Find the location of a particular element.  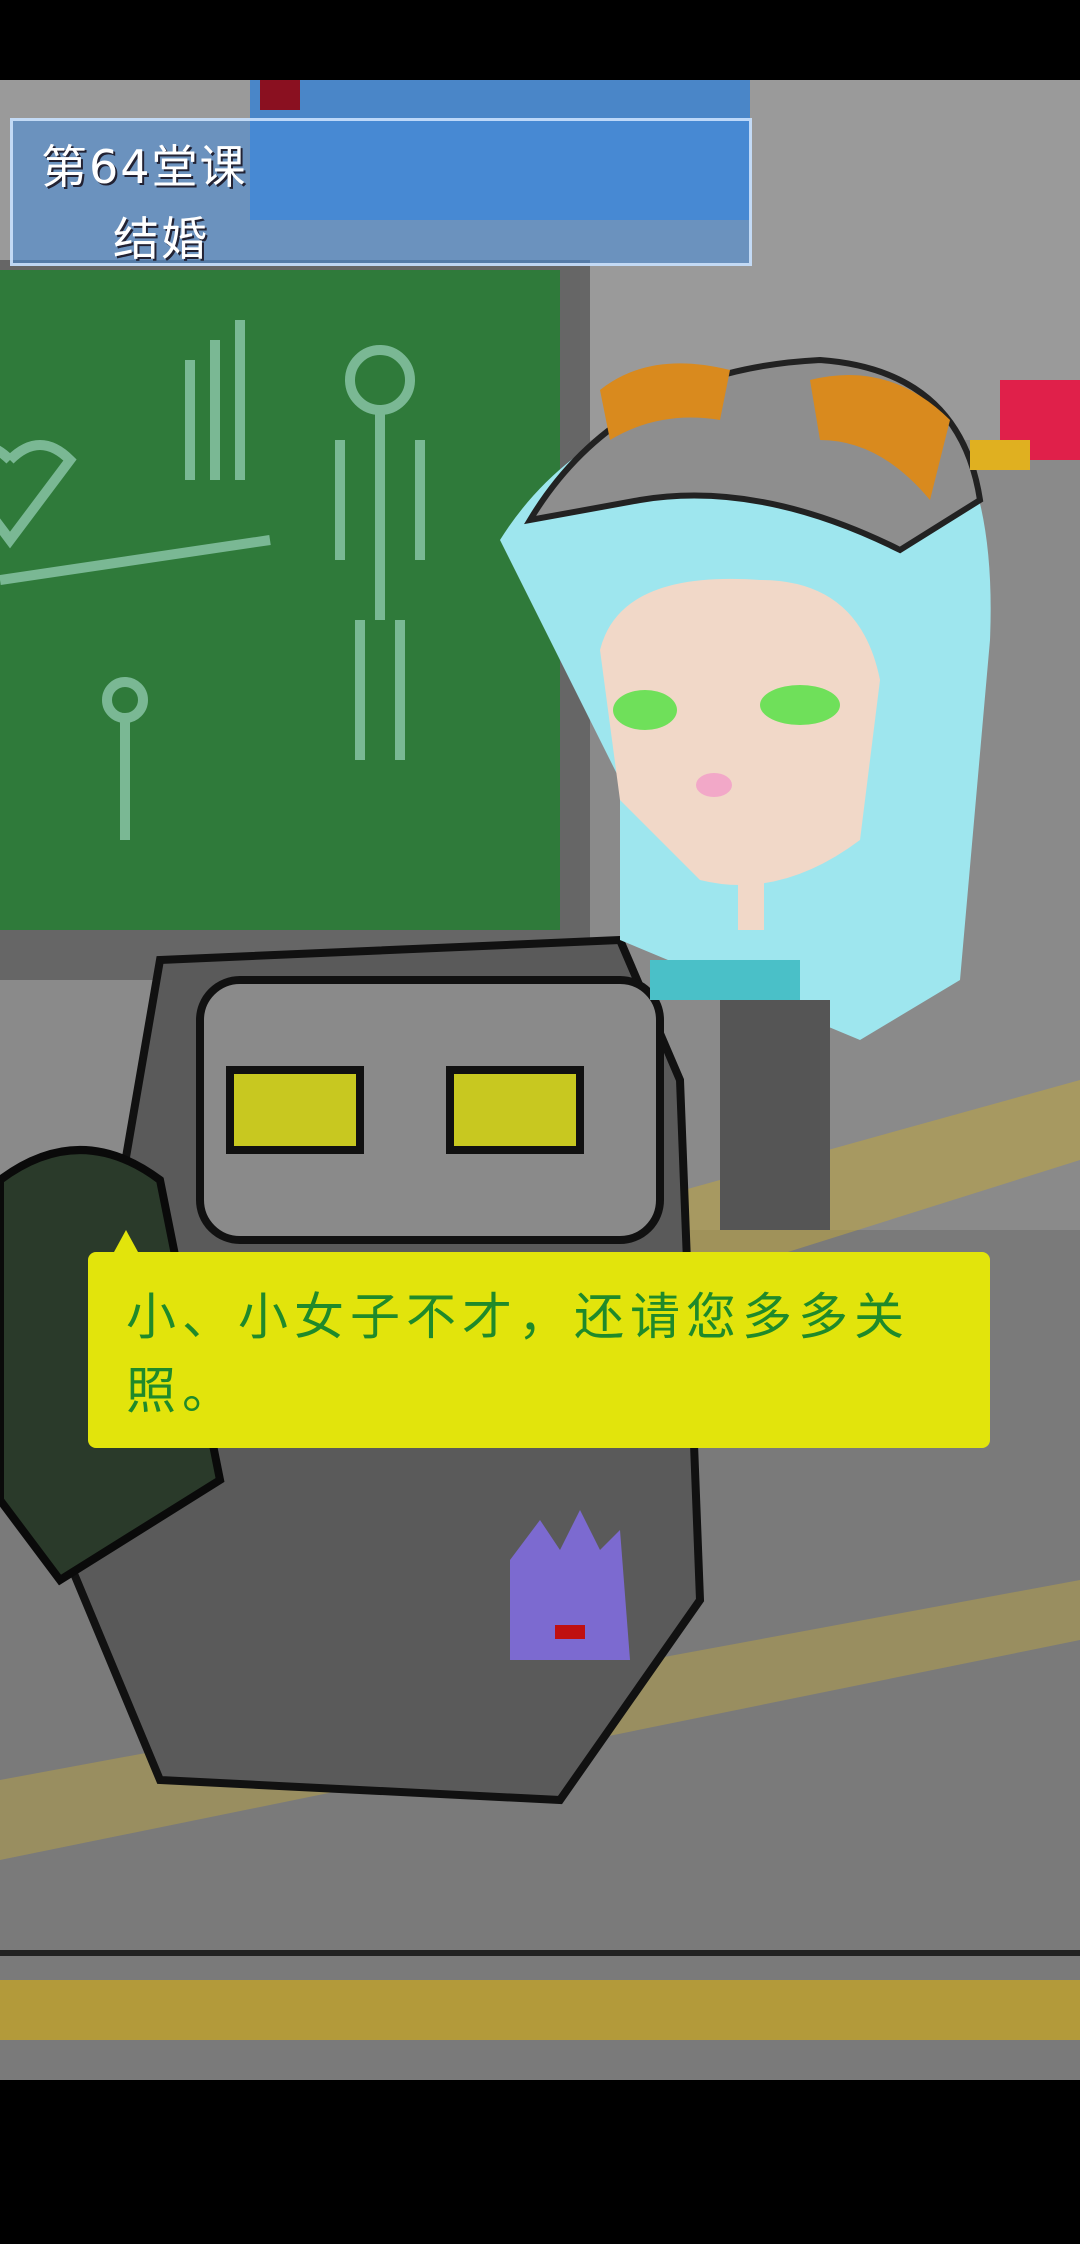

girl-eye-left is located at coordinates (645, 710).